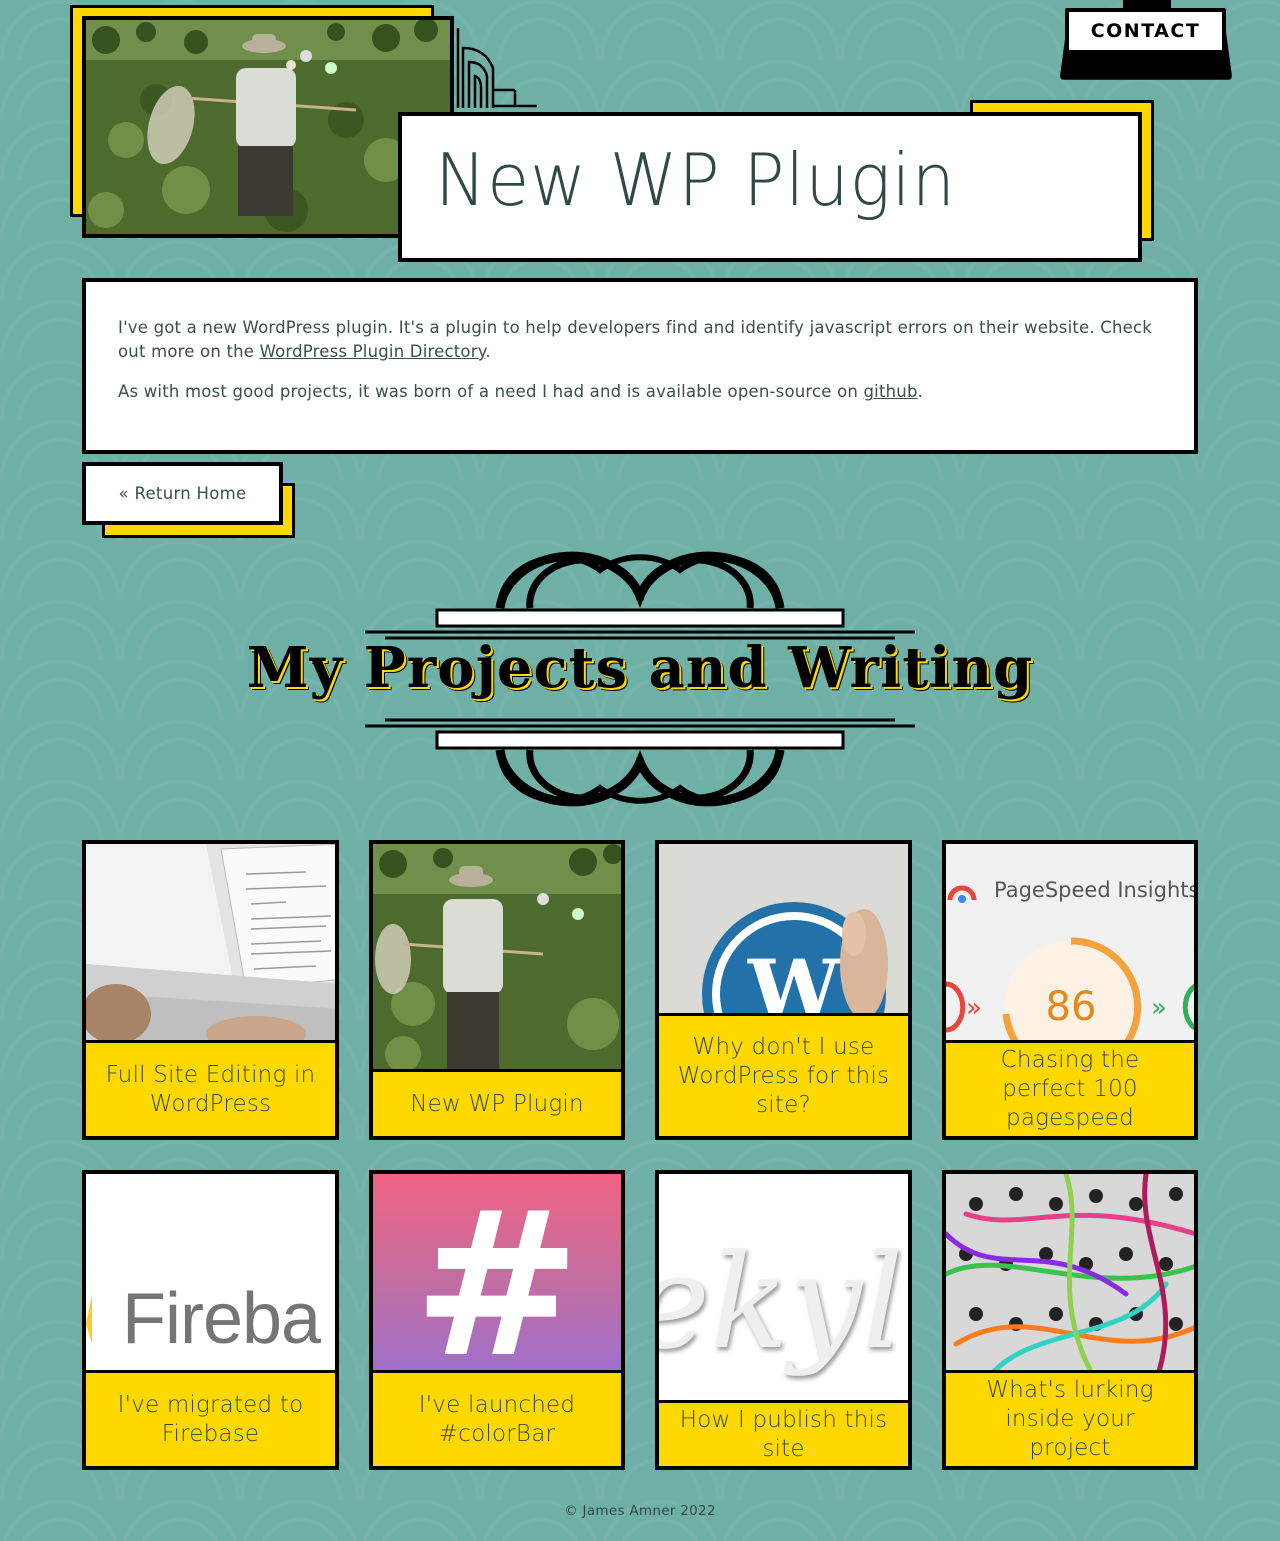  I want to click on card-title: How I publish this site, so click(783, 1433).